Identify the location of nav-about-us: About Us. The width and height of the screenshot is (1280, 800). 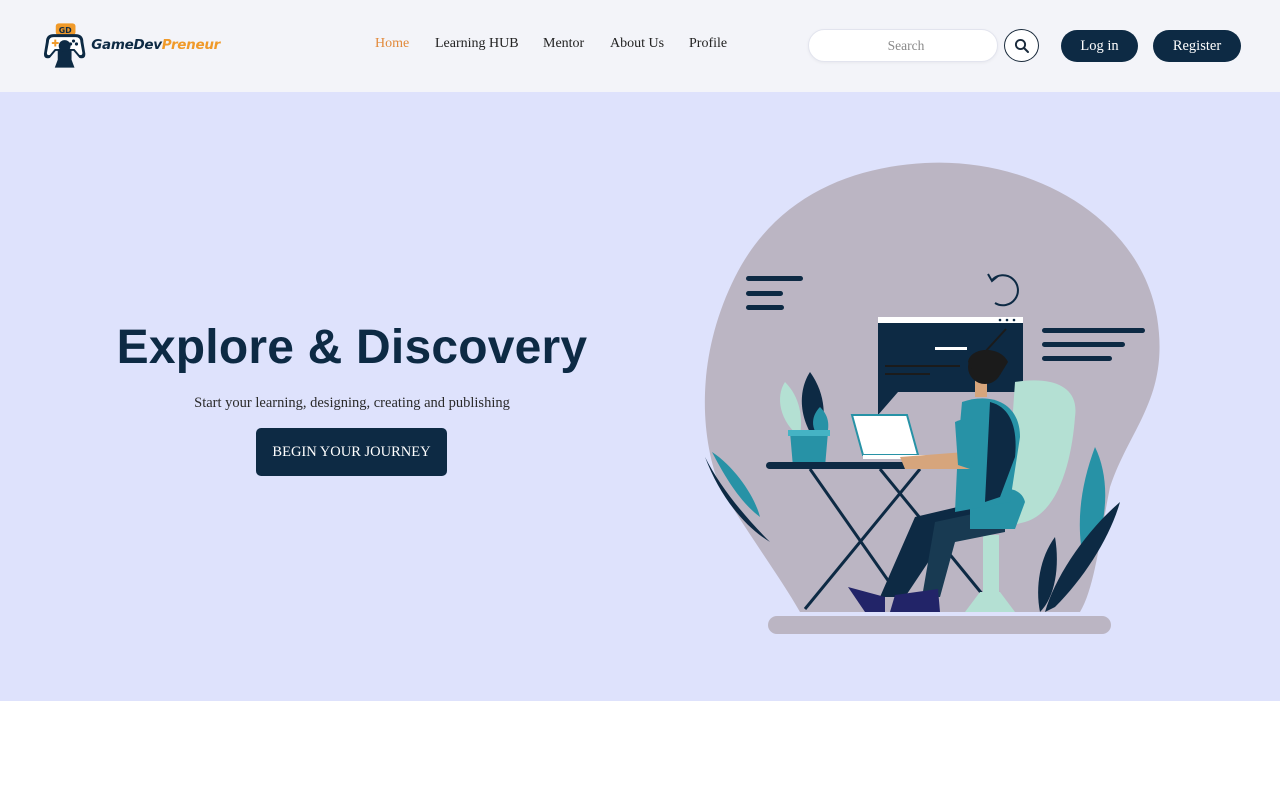
(637, 44).